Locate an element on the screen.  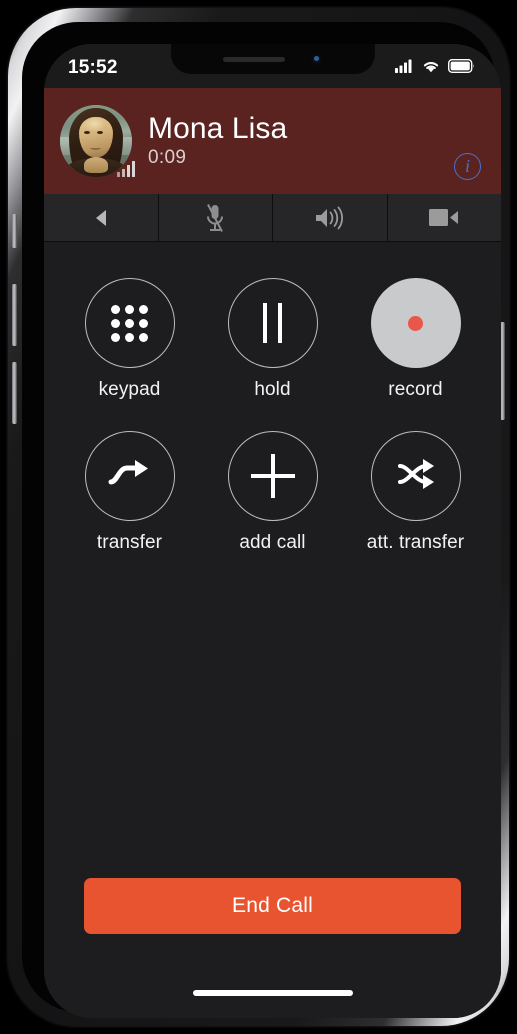
record-button-circle is located at coordinates (415, 323).